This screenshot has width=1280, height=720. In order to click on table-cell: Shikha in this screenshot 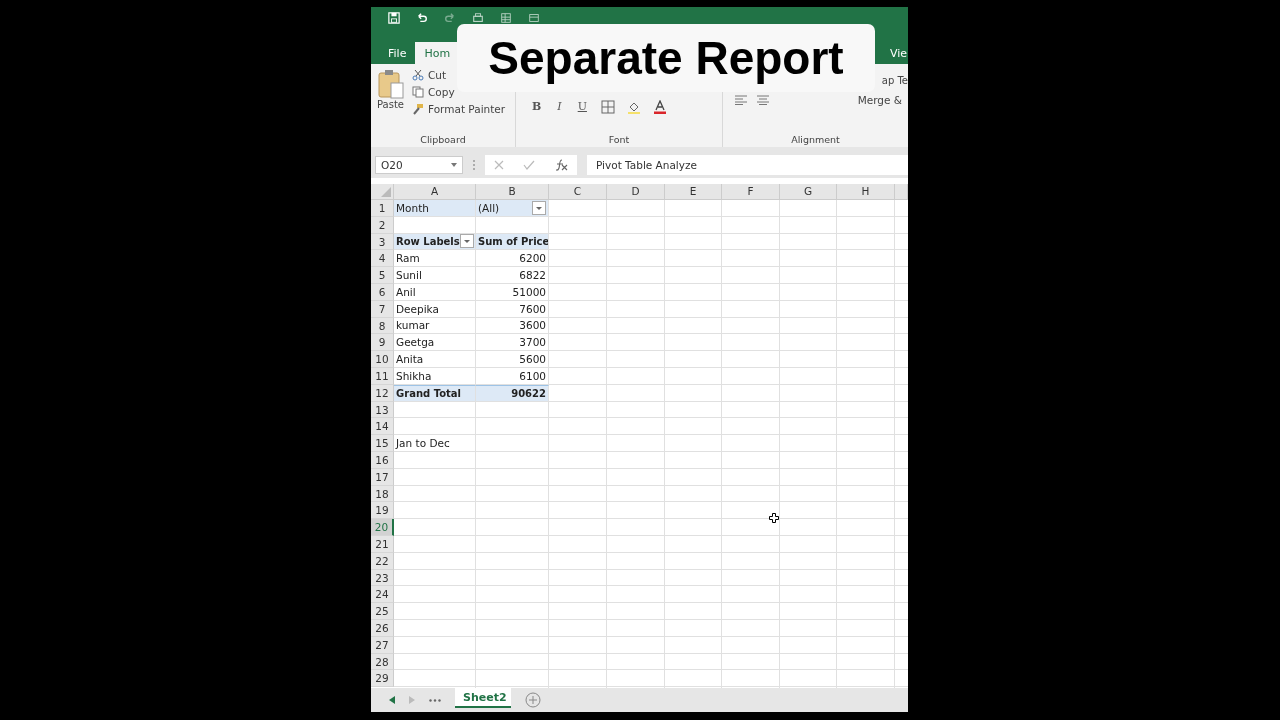, I will do `click(435, 376)`.